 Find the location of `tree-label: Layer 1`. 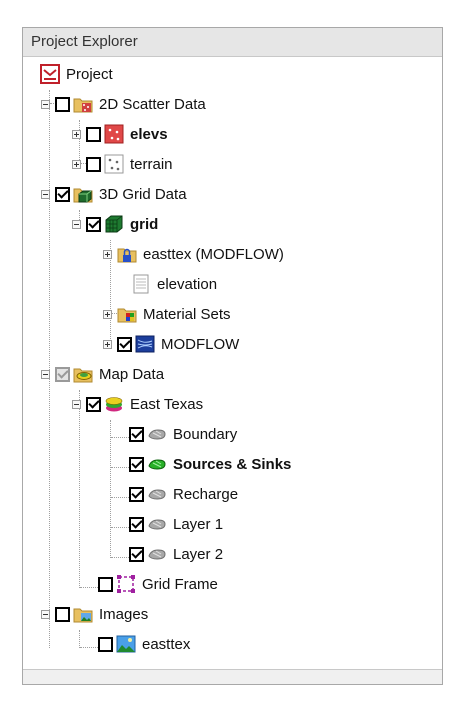

tree-label: Layer 1 is located at coordinates (198, 524).